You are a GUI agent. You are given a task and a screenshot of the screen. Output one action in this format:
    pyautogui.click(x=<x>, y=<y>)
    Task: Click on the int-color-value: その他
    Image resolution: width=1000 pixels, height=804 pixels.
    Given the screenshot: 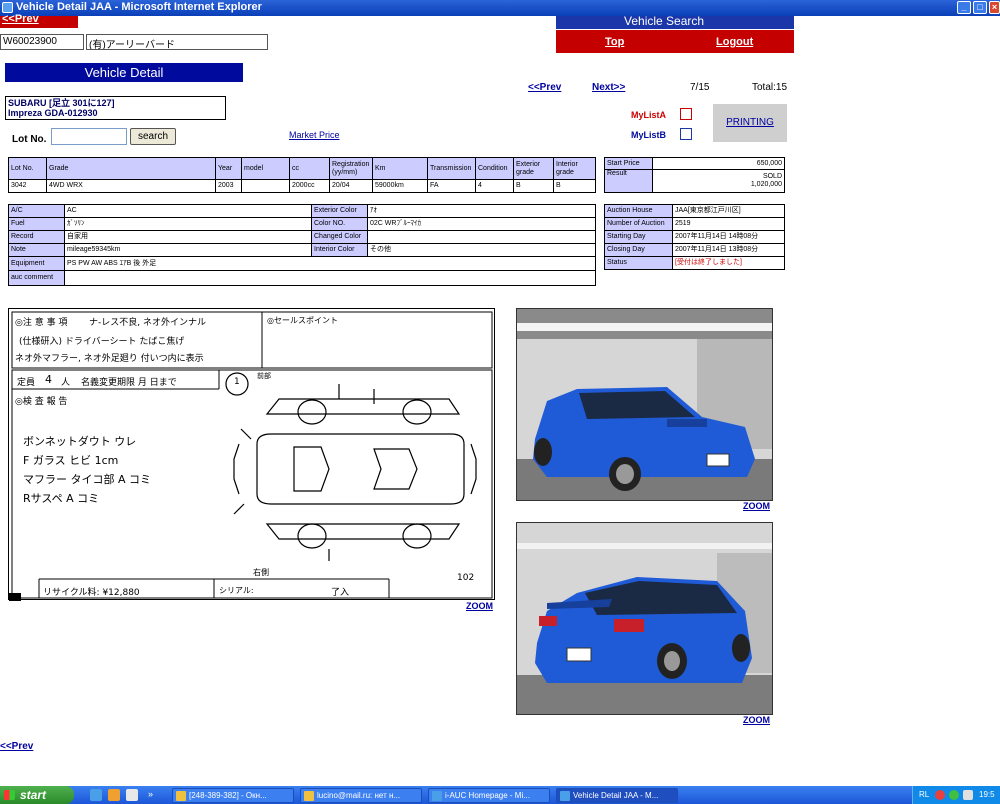 What is the action you would take?
    pyautogui.click(x=481, y=250)
    